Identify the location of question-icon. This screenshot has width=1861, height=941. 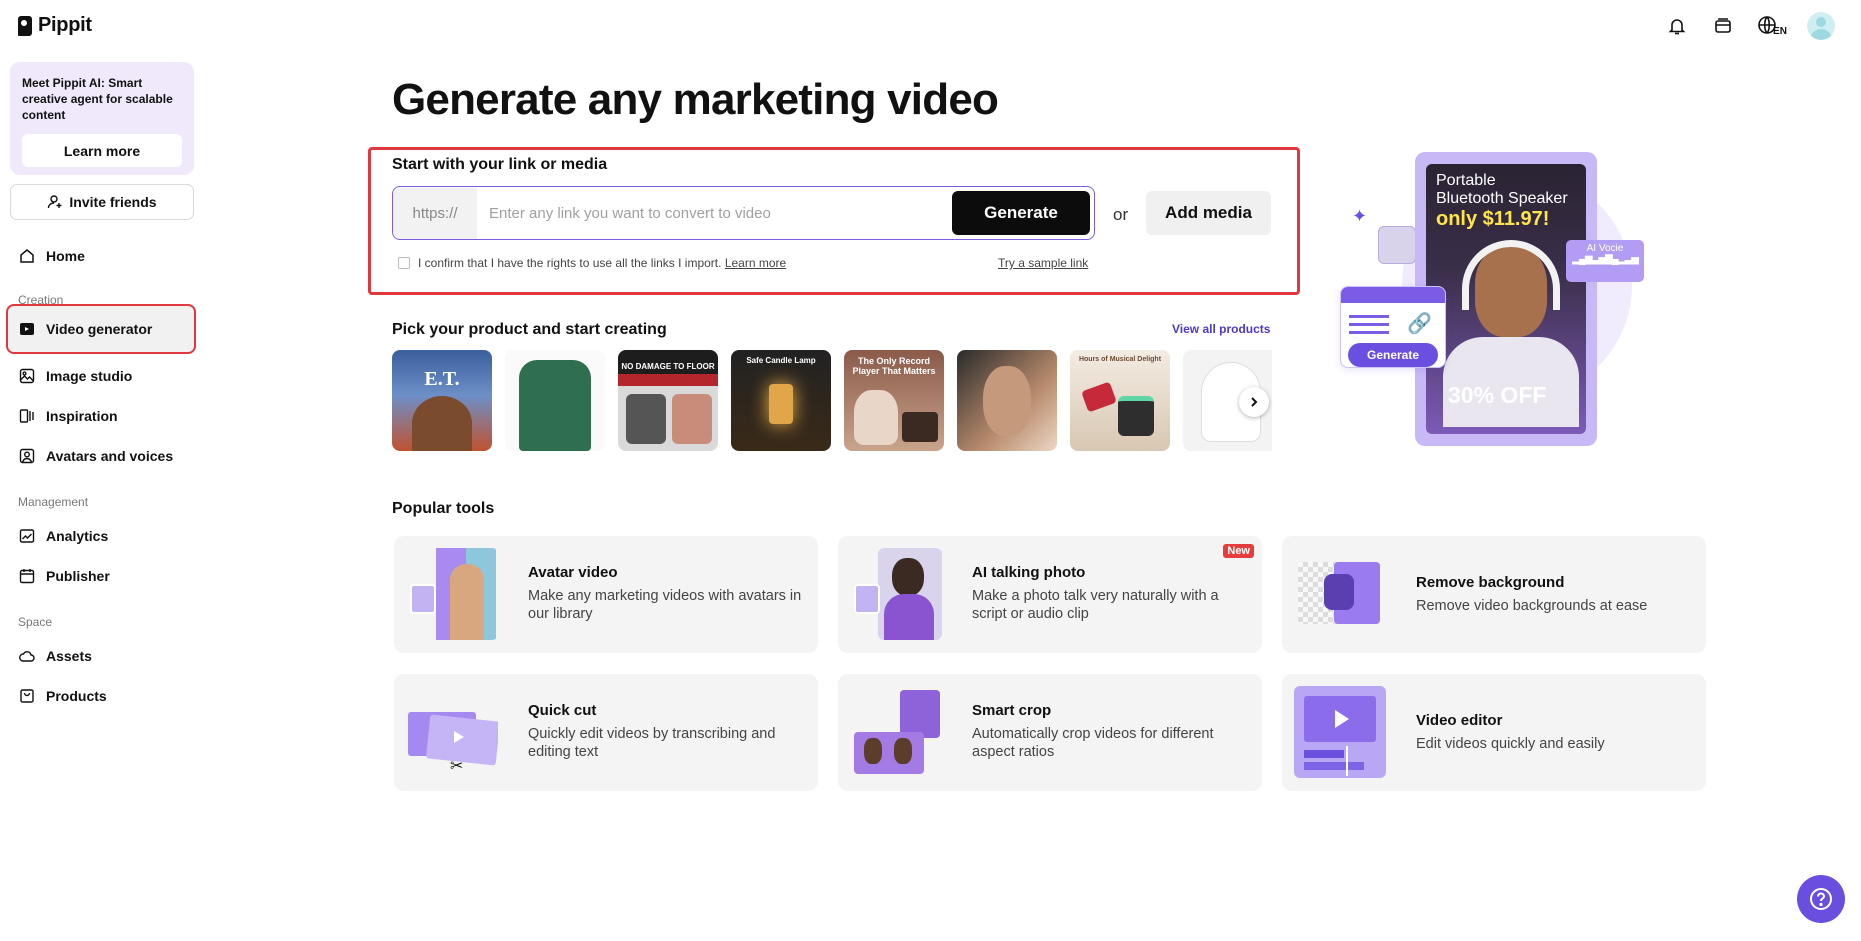
(1821, 899).